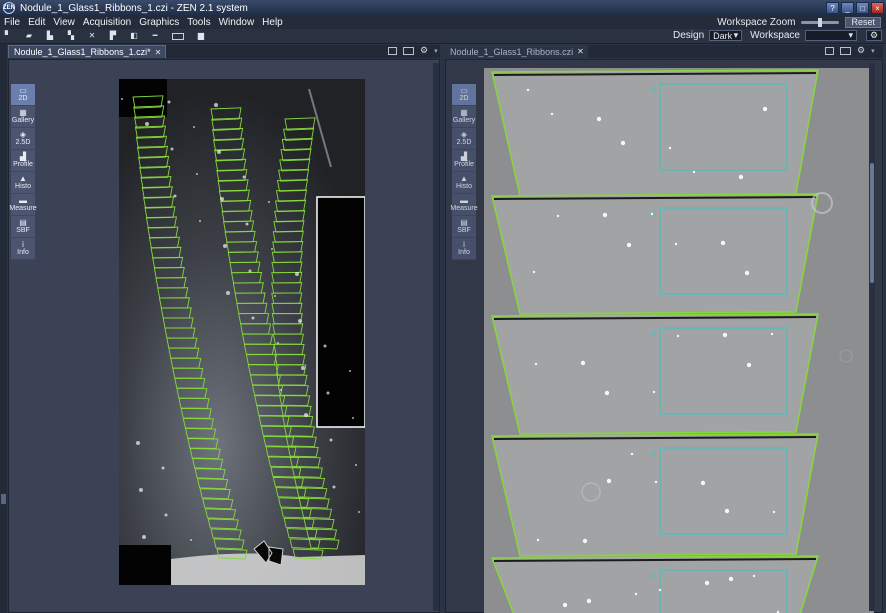 This screenshot has height=613, width=886. I want to click on info-icon: i, so click(464, 244).